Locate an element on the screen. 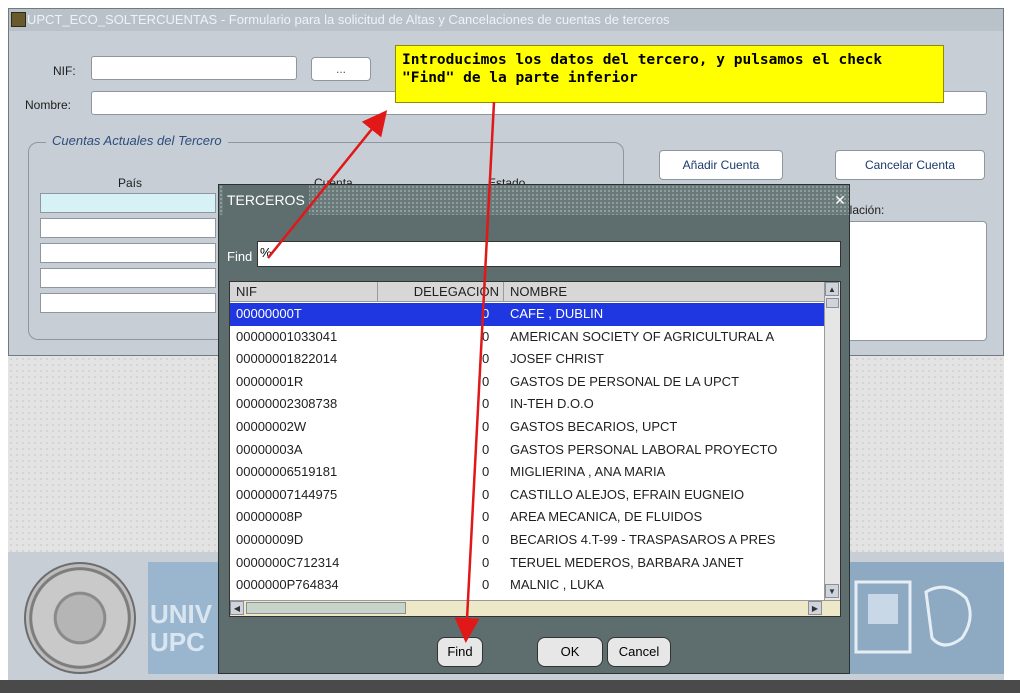  arrow-to-annotation is located at coordinates (327, 184).